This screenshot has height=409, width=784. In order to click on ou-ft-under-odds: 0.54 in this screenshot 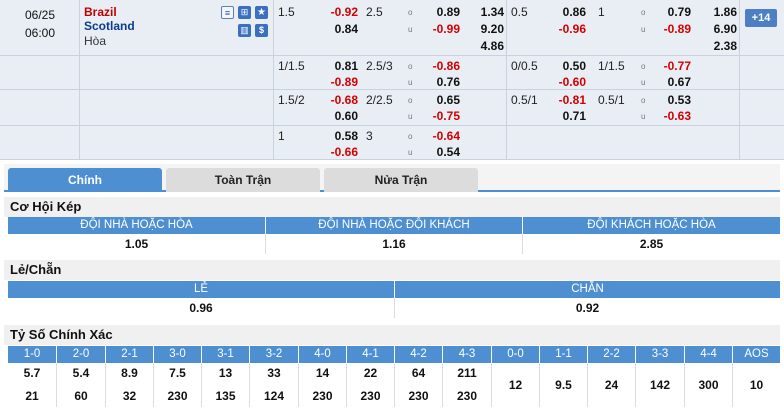, I will do `click(440, 152)`.